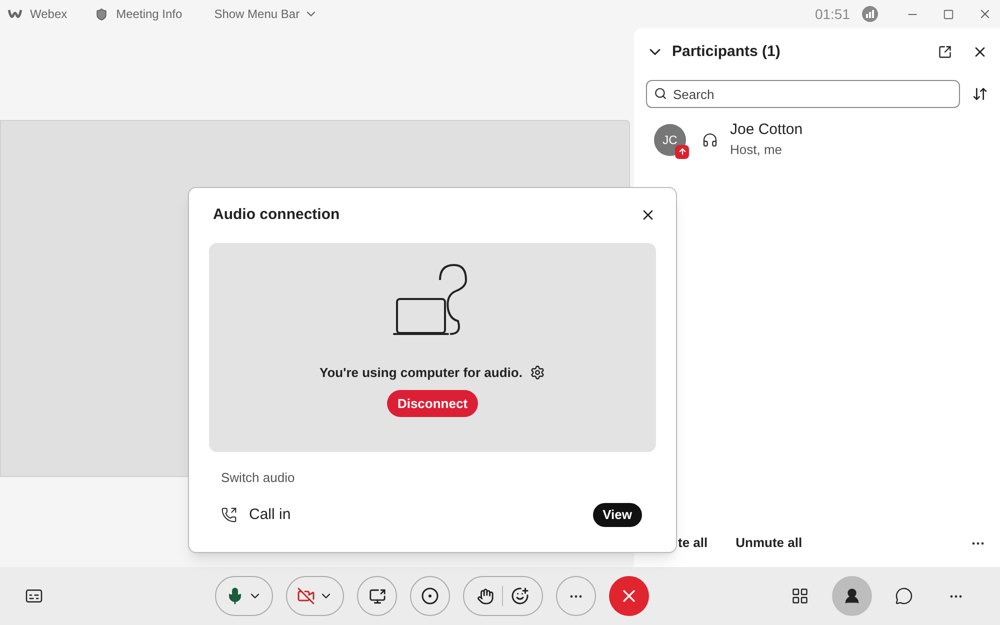  What do you see at coordinates (803, 94) in the screenshot?
I see `search-field: Search` at bounding box center [803, 94].